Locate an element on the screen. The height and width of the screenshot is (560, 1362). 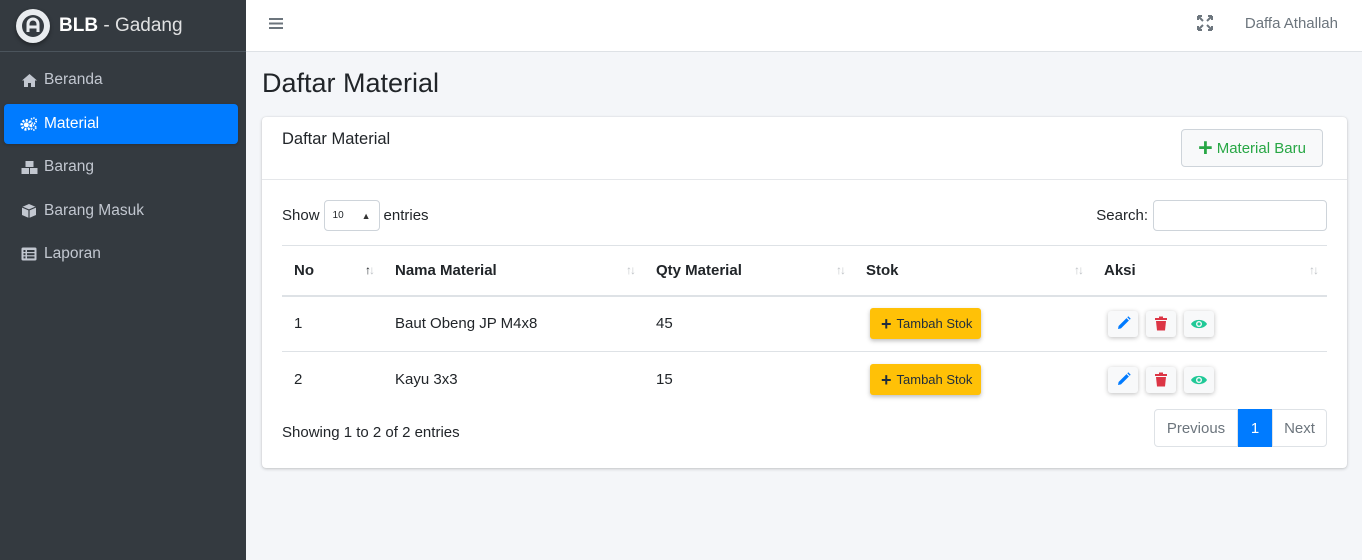
table-row: 1 Baut Obeng JP M4x8 45 + Tambah Stok is located at coordinates (804, 323).